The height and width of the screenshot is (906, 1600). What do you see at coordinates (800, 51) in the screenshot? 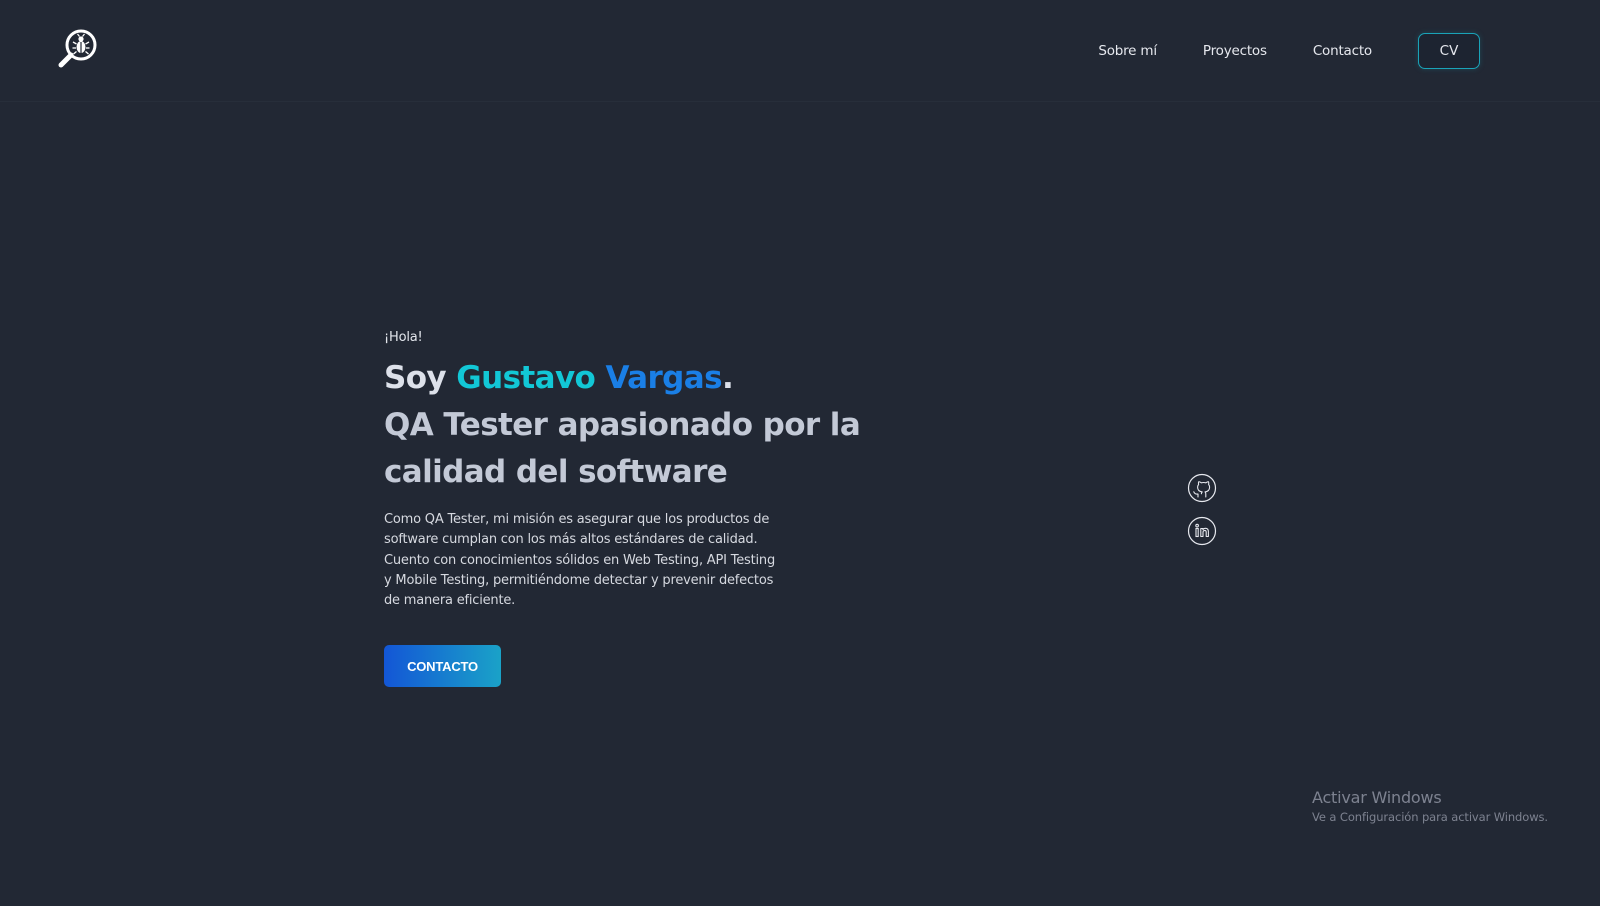
I see `top-navigation-bar: Sobre mí Proyectos Contacto CV` at bounding box center [800, 51].